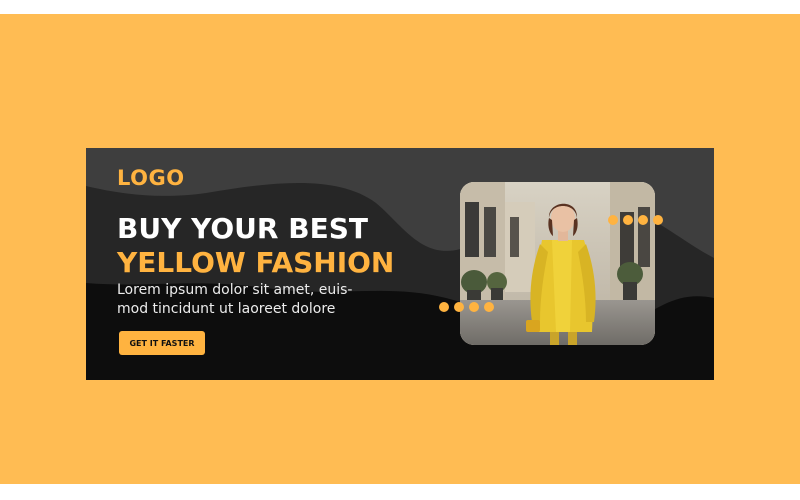  I want to click on get-it-faster-button: GET IT FASTER, so click(162, 343).